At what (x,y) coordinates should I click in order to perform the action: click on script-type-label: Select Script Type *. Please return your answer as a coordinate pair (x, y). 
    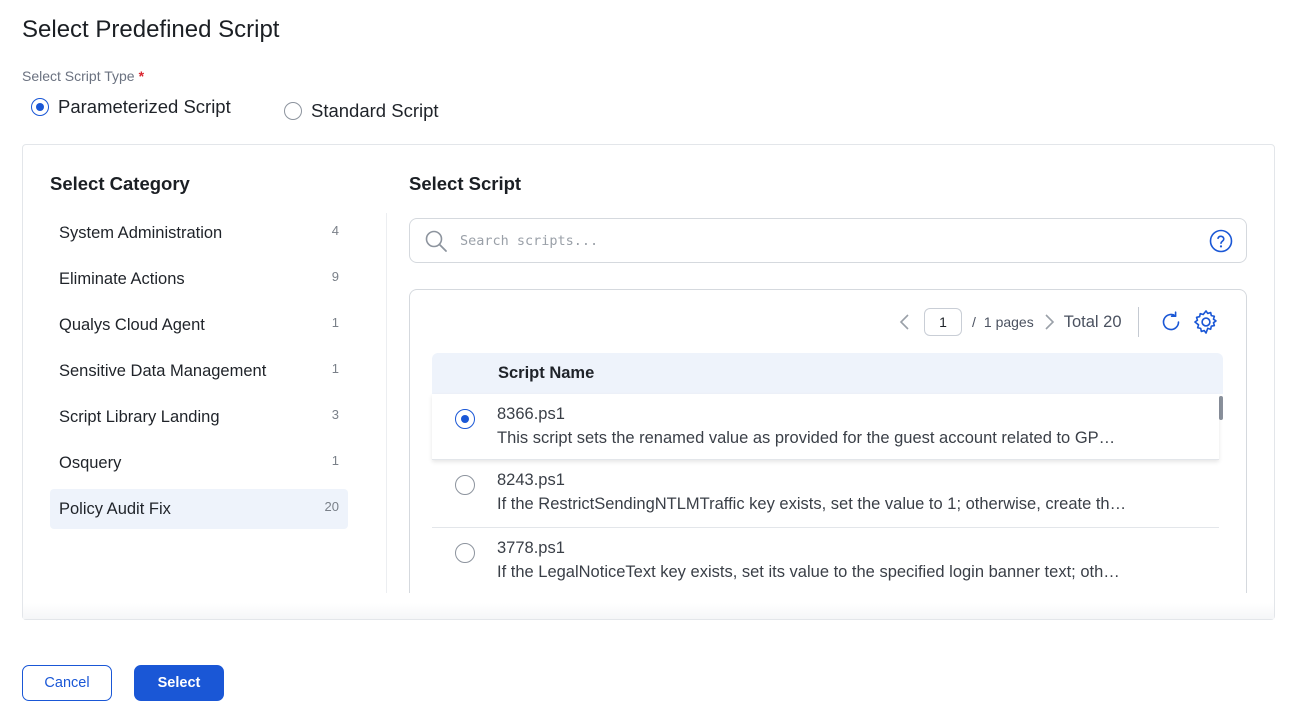
    Looking at the image, I should click on (83, 76).